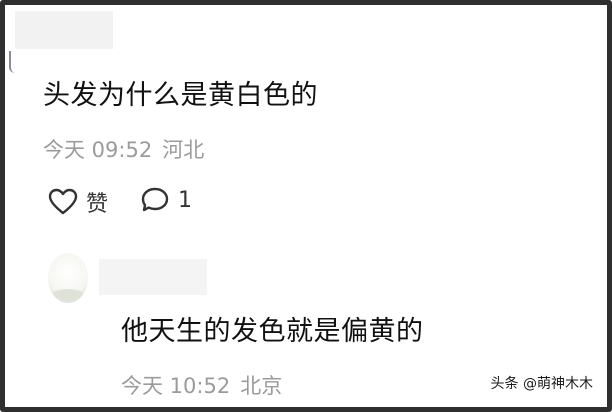 The height and width of the screenshot is (412, 612). I want to click on like-label: 赞, so click(97, 204).